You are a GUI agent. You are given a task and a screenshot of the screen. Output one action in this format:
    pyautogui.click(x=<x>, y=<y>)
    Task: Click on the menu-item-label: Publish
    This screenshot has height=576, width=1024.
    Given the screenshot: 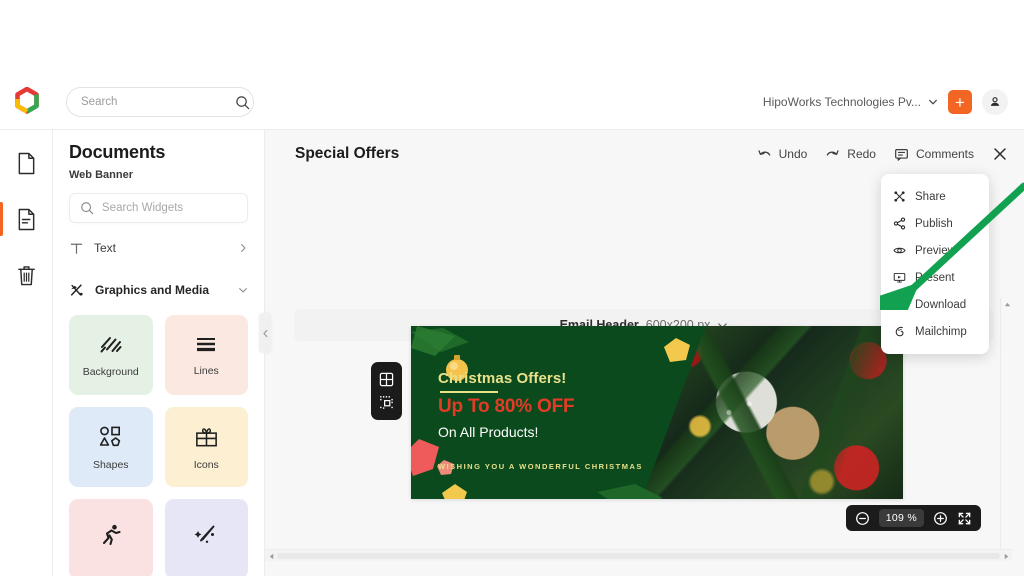 What is the action you would take?
    pyautogui.click(x=934, y=223)
    